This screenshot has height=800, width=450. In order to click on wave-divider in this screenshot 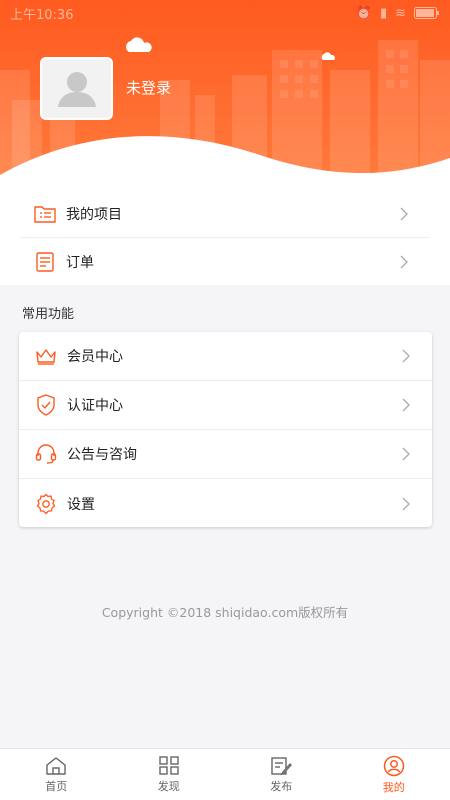, I will do `click(225, 163)`.